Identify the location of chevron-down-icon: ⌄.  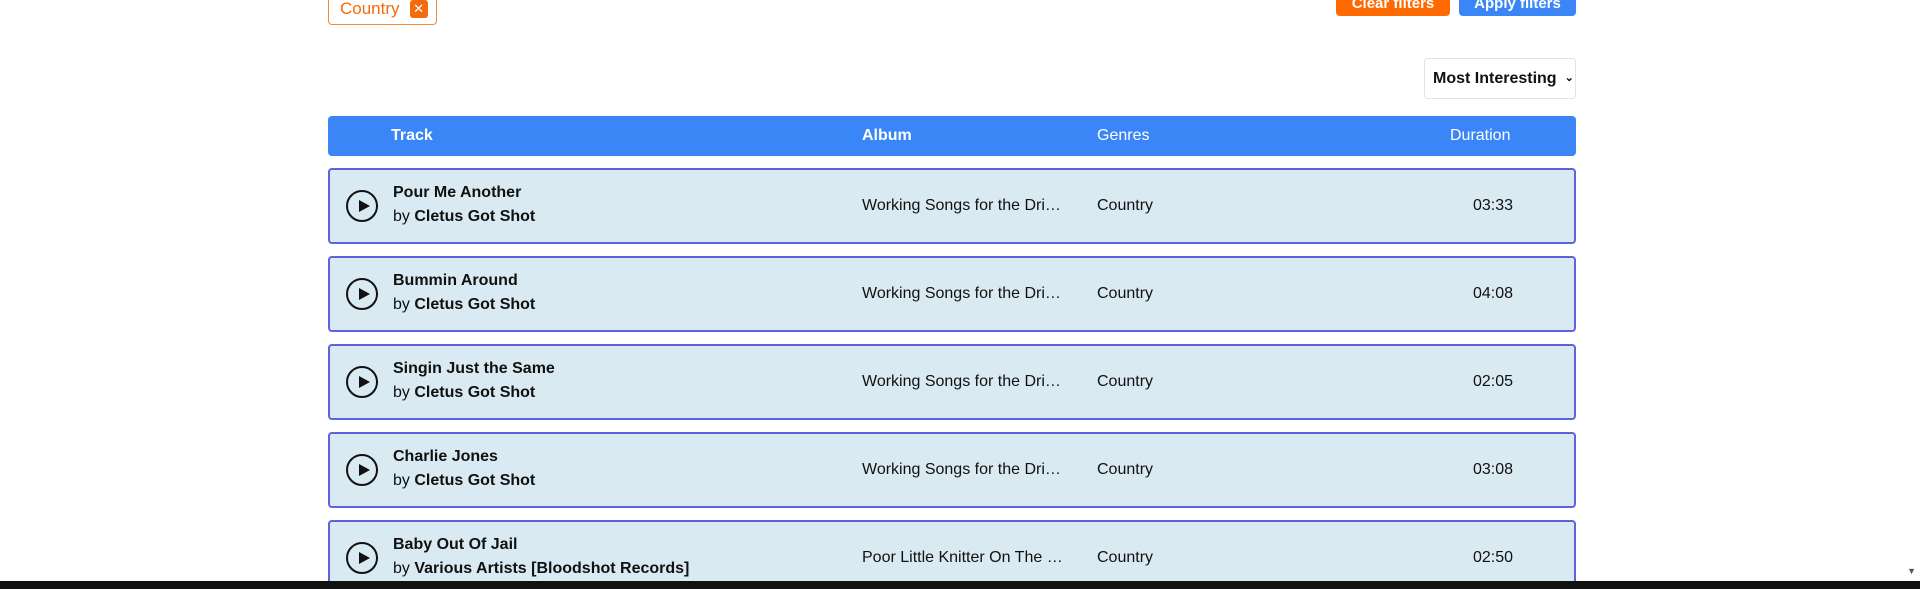
(1569, 78).